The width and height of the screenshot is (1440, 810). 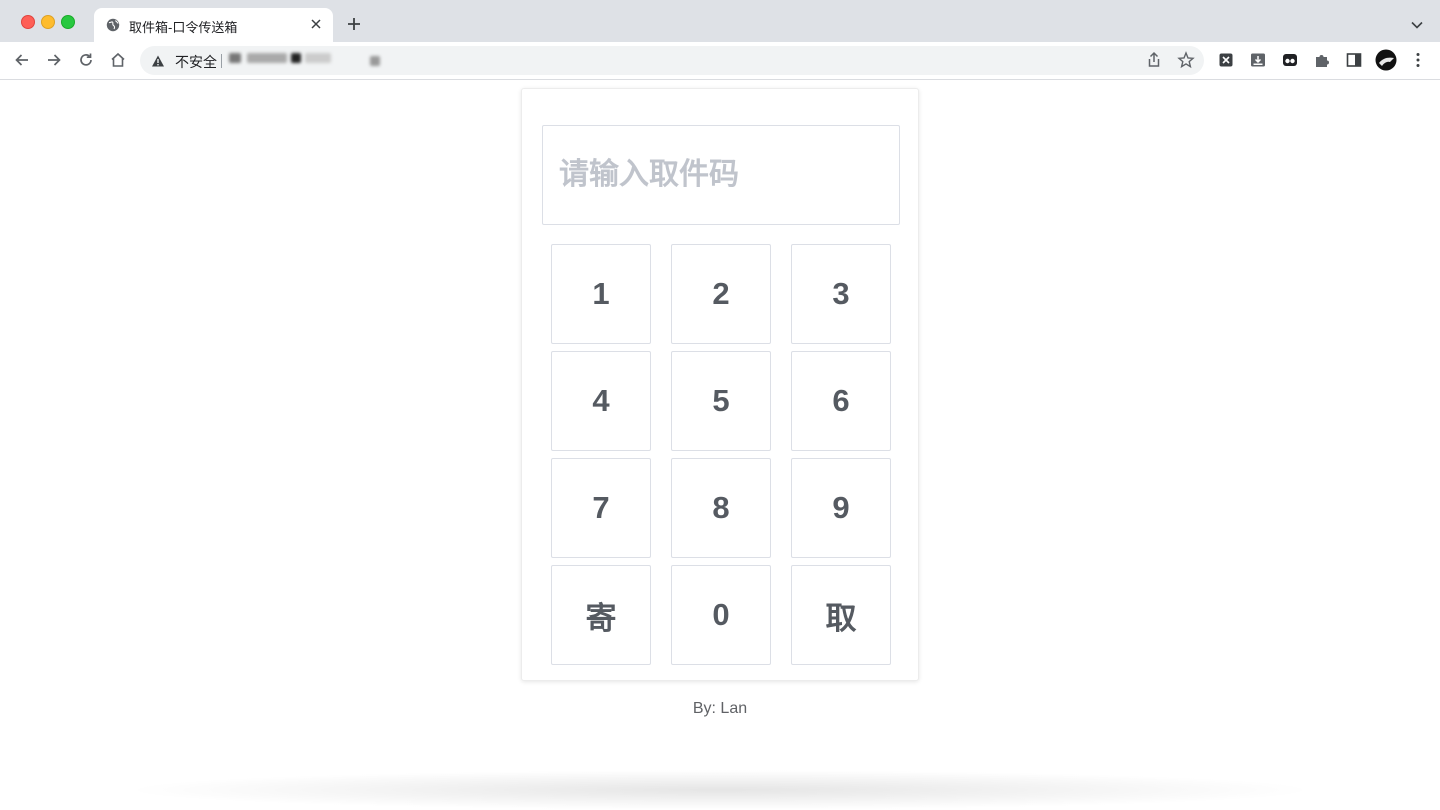 What do you see at coordinates (1322, 60) in the screenshot?
I see `puzzle-icon` at bounding box center [1322, 60].